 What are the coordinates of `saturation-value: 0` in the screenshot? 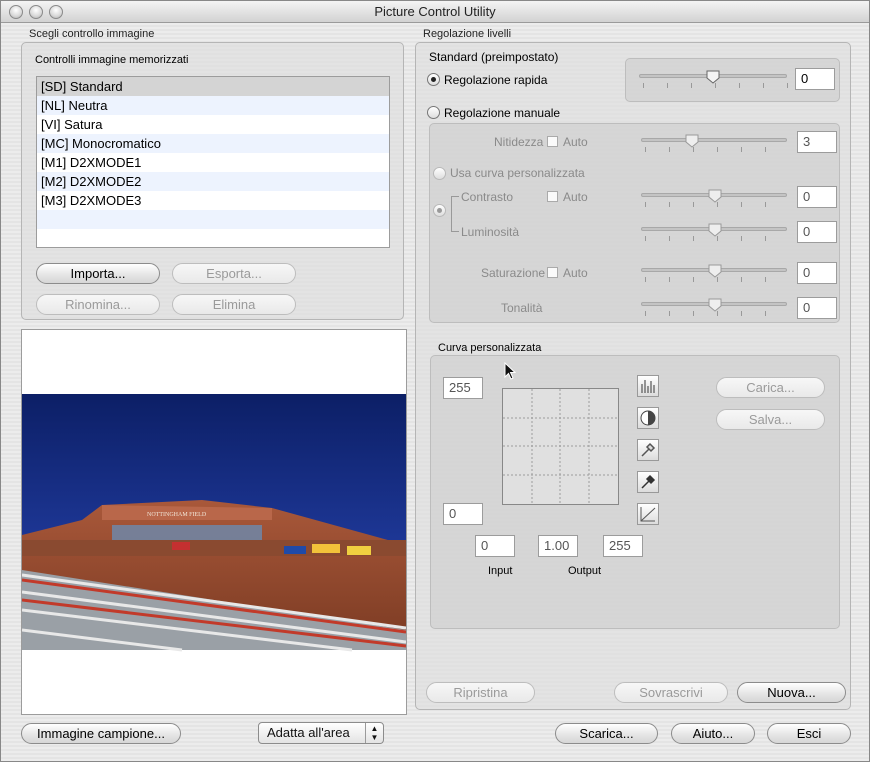 It's located at (817, 273).